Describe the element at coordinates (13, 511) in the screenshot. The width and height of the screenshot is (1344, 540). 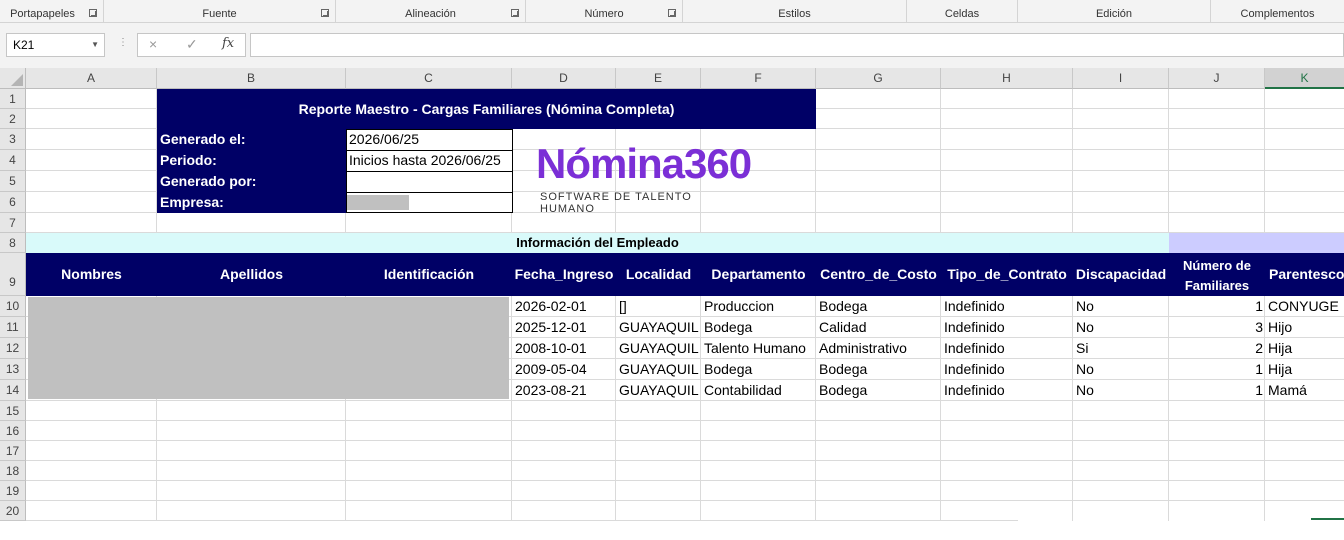
I see `row-header-20: 20` at that location.